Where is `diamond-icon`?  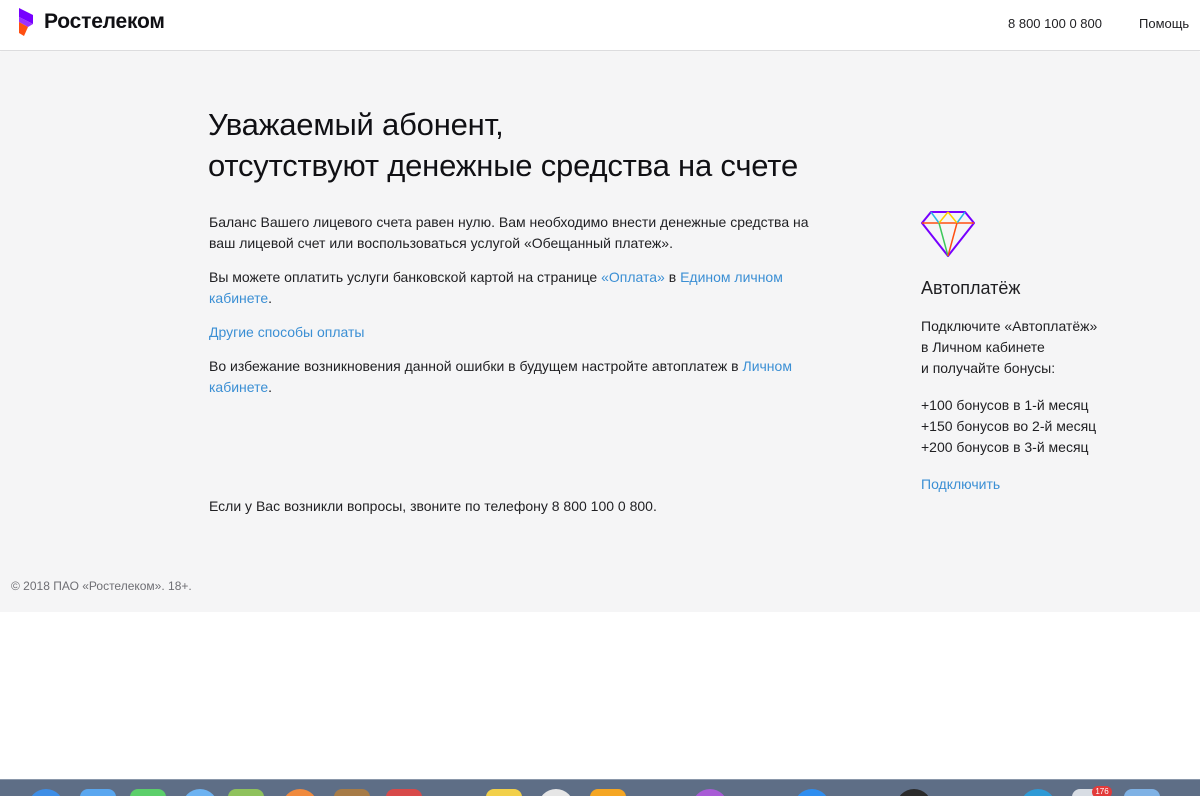 diamond-icon is located at coordinates (948, 234).